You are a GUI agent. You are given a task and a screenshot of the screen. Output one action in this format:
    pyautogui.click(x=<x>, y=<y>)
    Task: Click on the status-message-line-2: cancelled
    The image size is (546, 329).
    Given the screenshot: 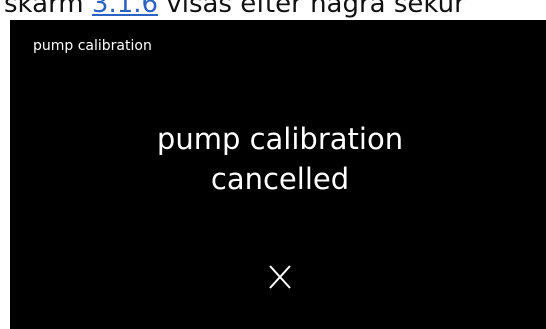 What is the action you would take?
    pyautogui.click(x=280, y=179)
    